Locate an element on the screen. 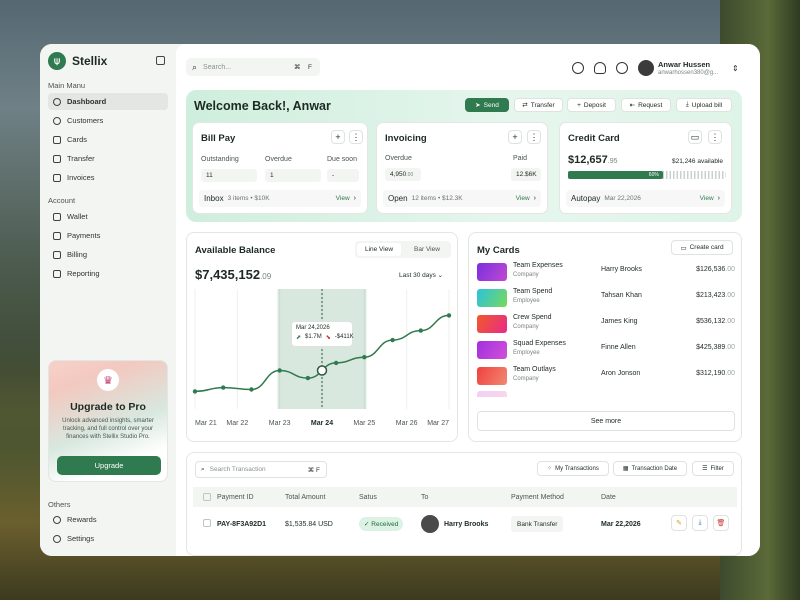 This screenshot has height=600, width=800. delete-icon: 🗑 is located at coordinates (721, 523).